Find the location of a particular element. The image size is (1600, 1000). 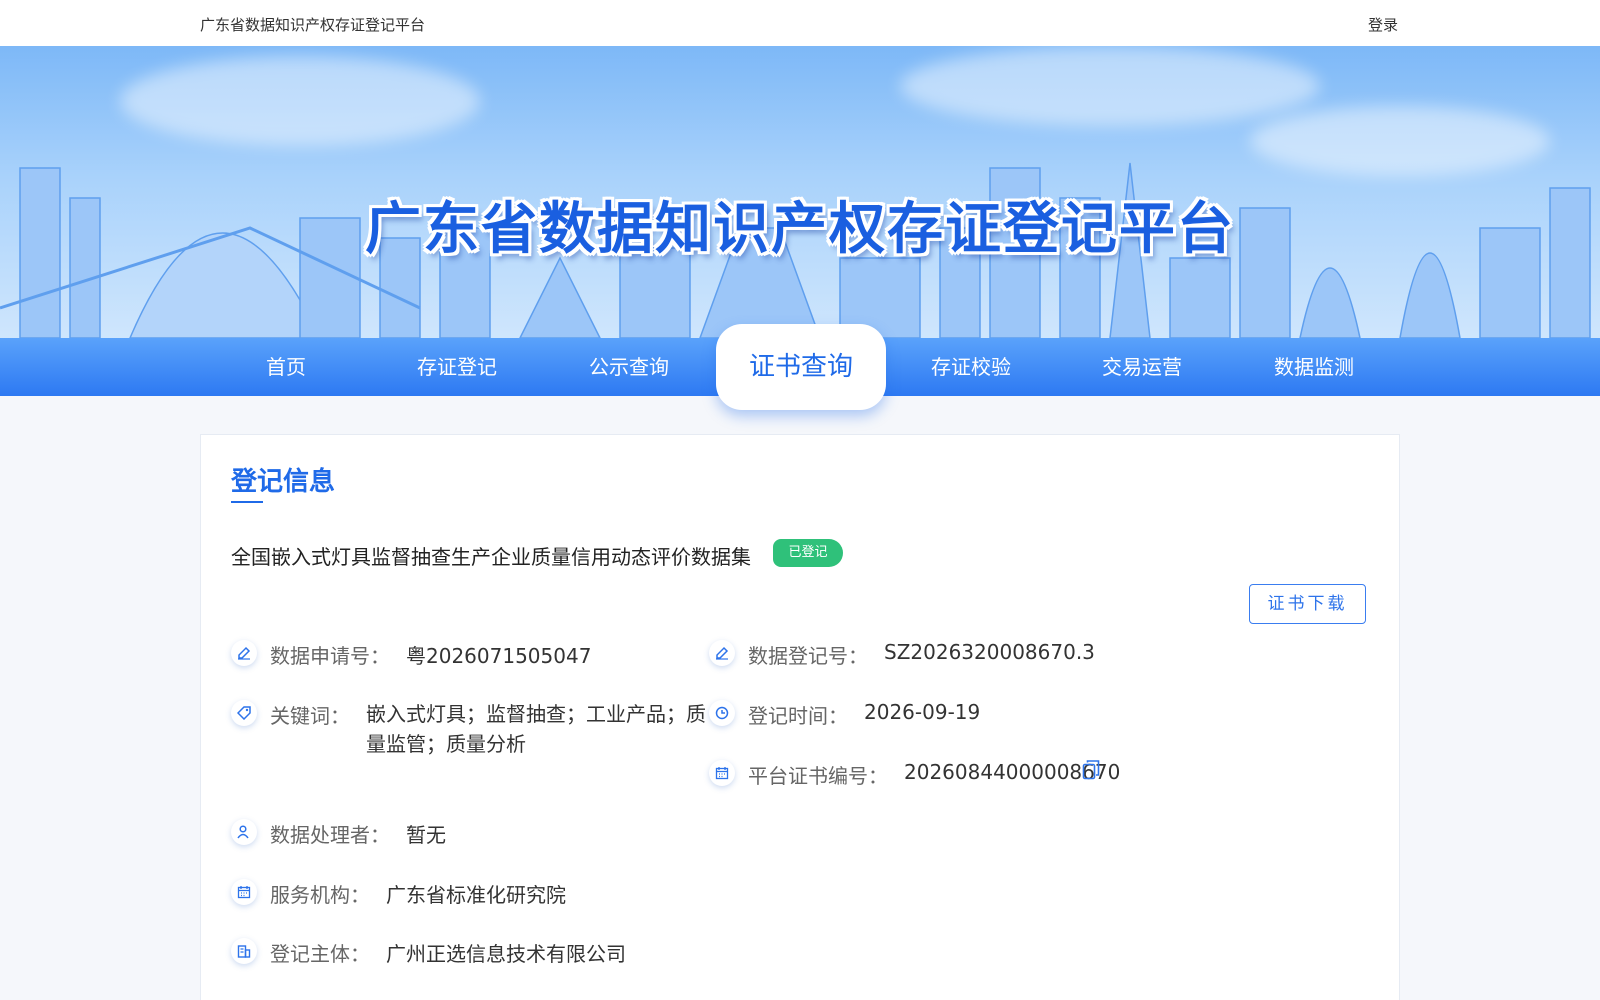

field-label: 登记时间： is located at coordinates (798, 716).